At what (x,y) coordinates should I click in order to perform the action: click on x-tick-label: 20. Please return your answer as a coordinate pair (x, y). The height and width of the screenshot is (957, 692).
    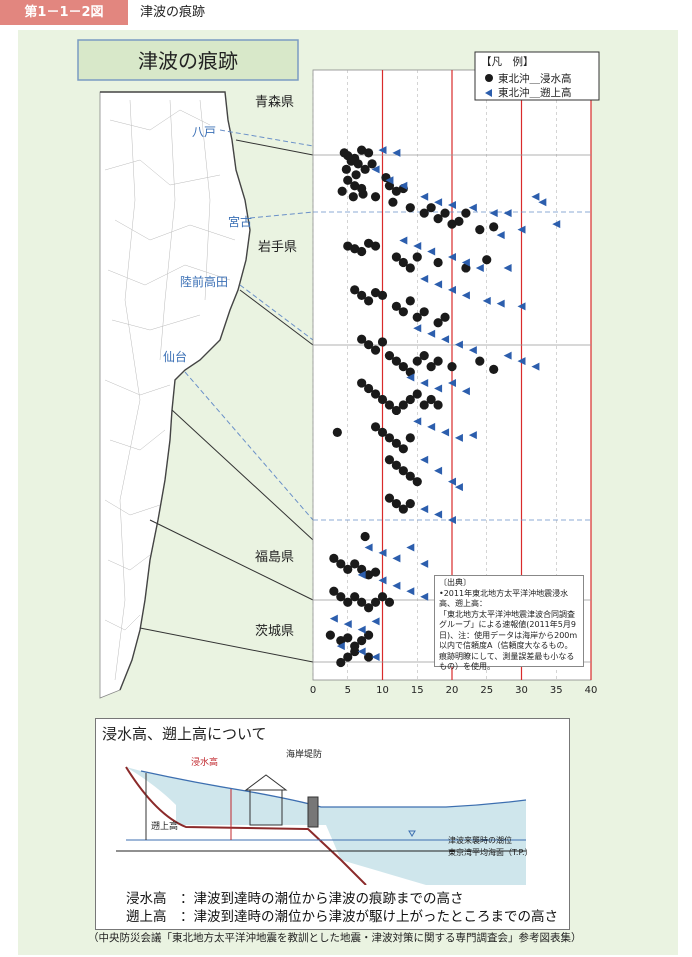
    Looking at the image, I should click on (452, 690).